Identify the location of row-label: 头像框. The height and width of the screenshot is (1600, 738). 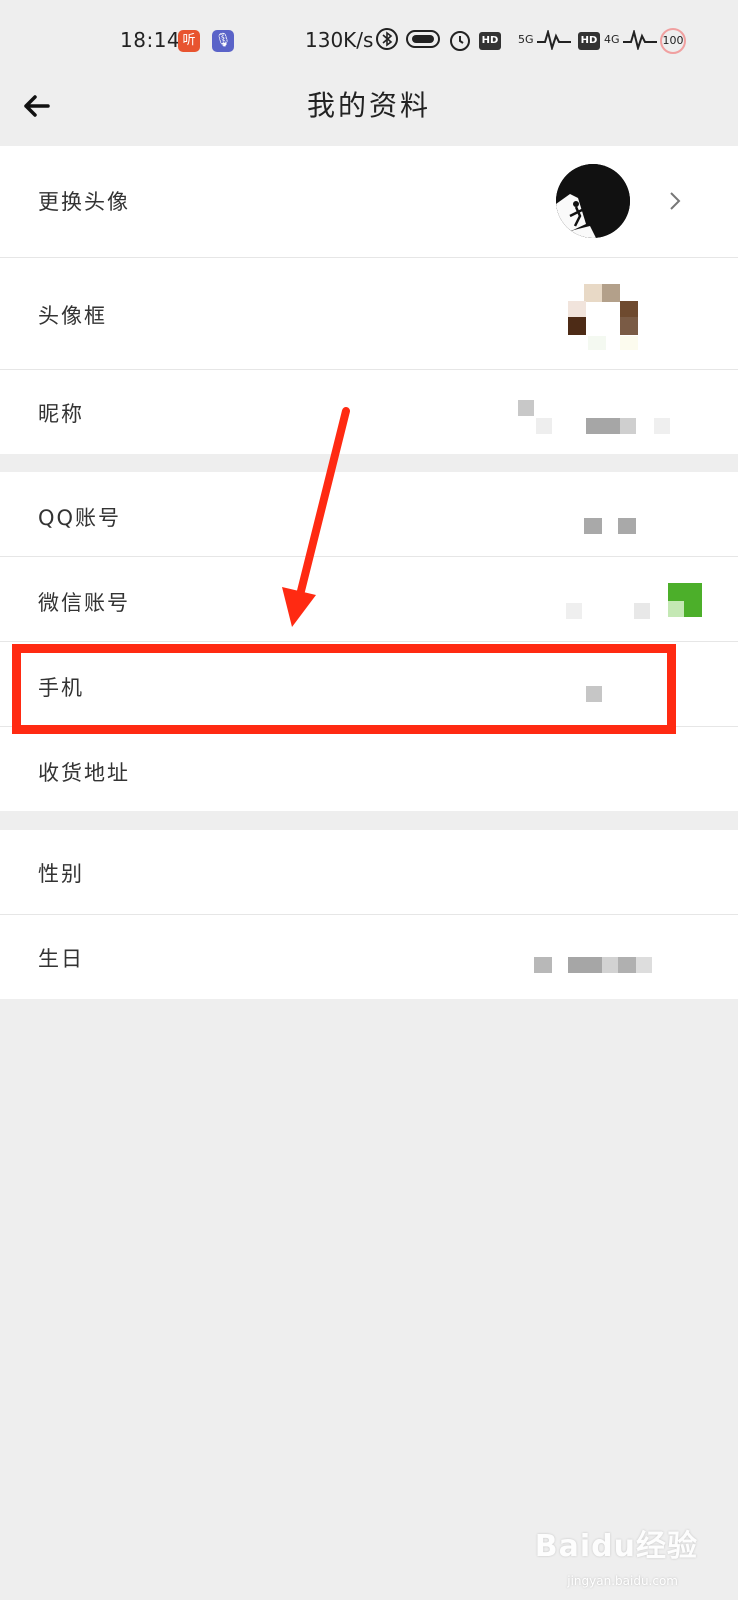
(72, 316).